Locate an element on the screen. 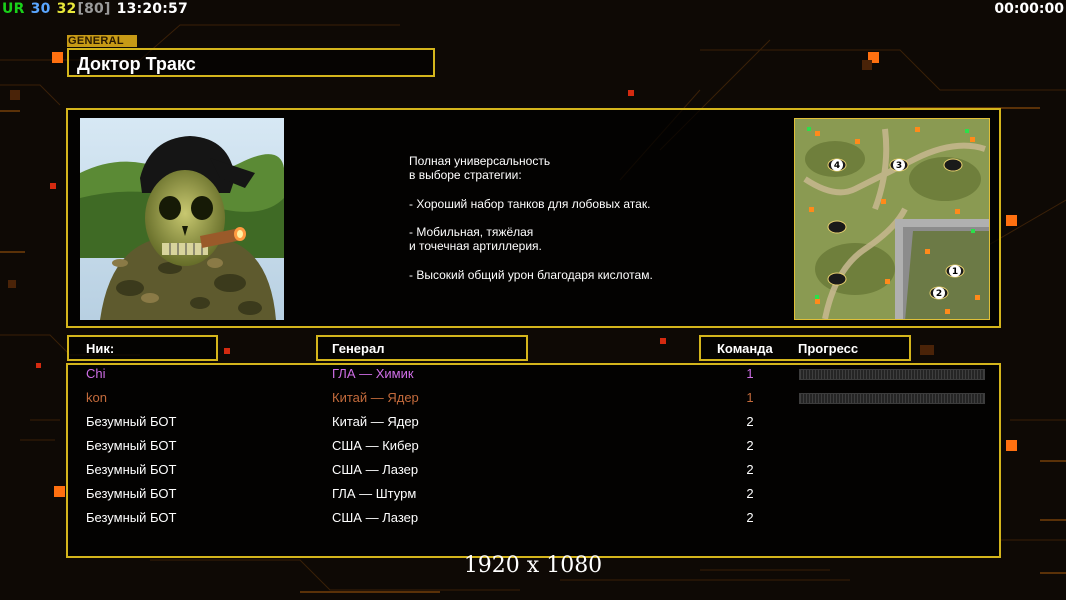 The height and width of the screenshot is (600, 1066). player-nick: Chi is located at coordinates (96, 373).